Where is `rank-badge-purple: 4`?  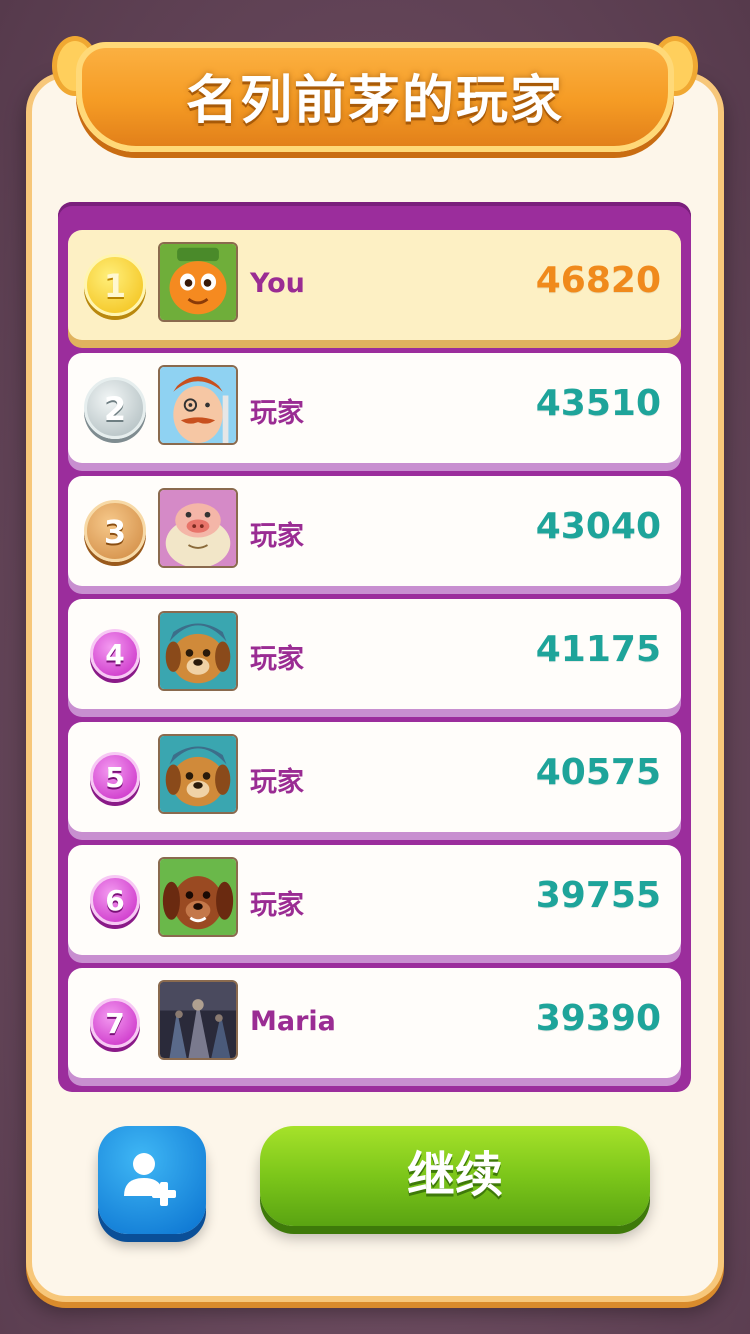 rank-badge-purple: 4 is located at coordinates (115, 654).